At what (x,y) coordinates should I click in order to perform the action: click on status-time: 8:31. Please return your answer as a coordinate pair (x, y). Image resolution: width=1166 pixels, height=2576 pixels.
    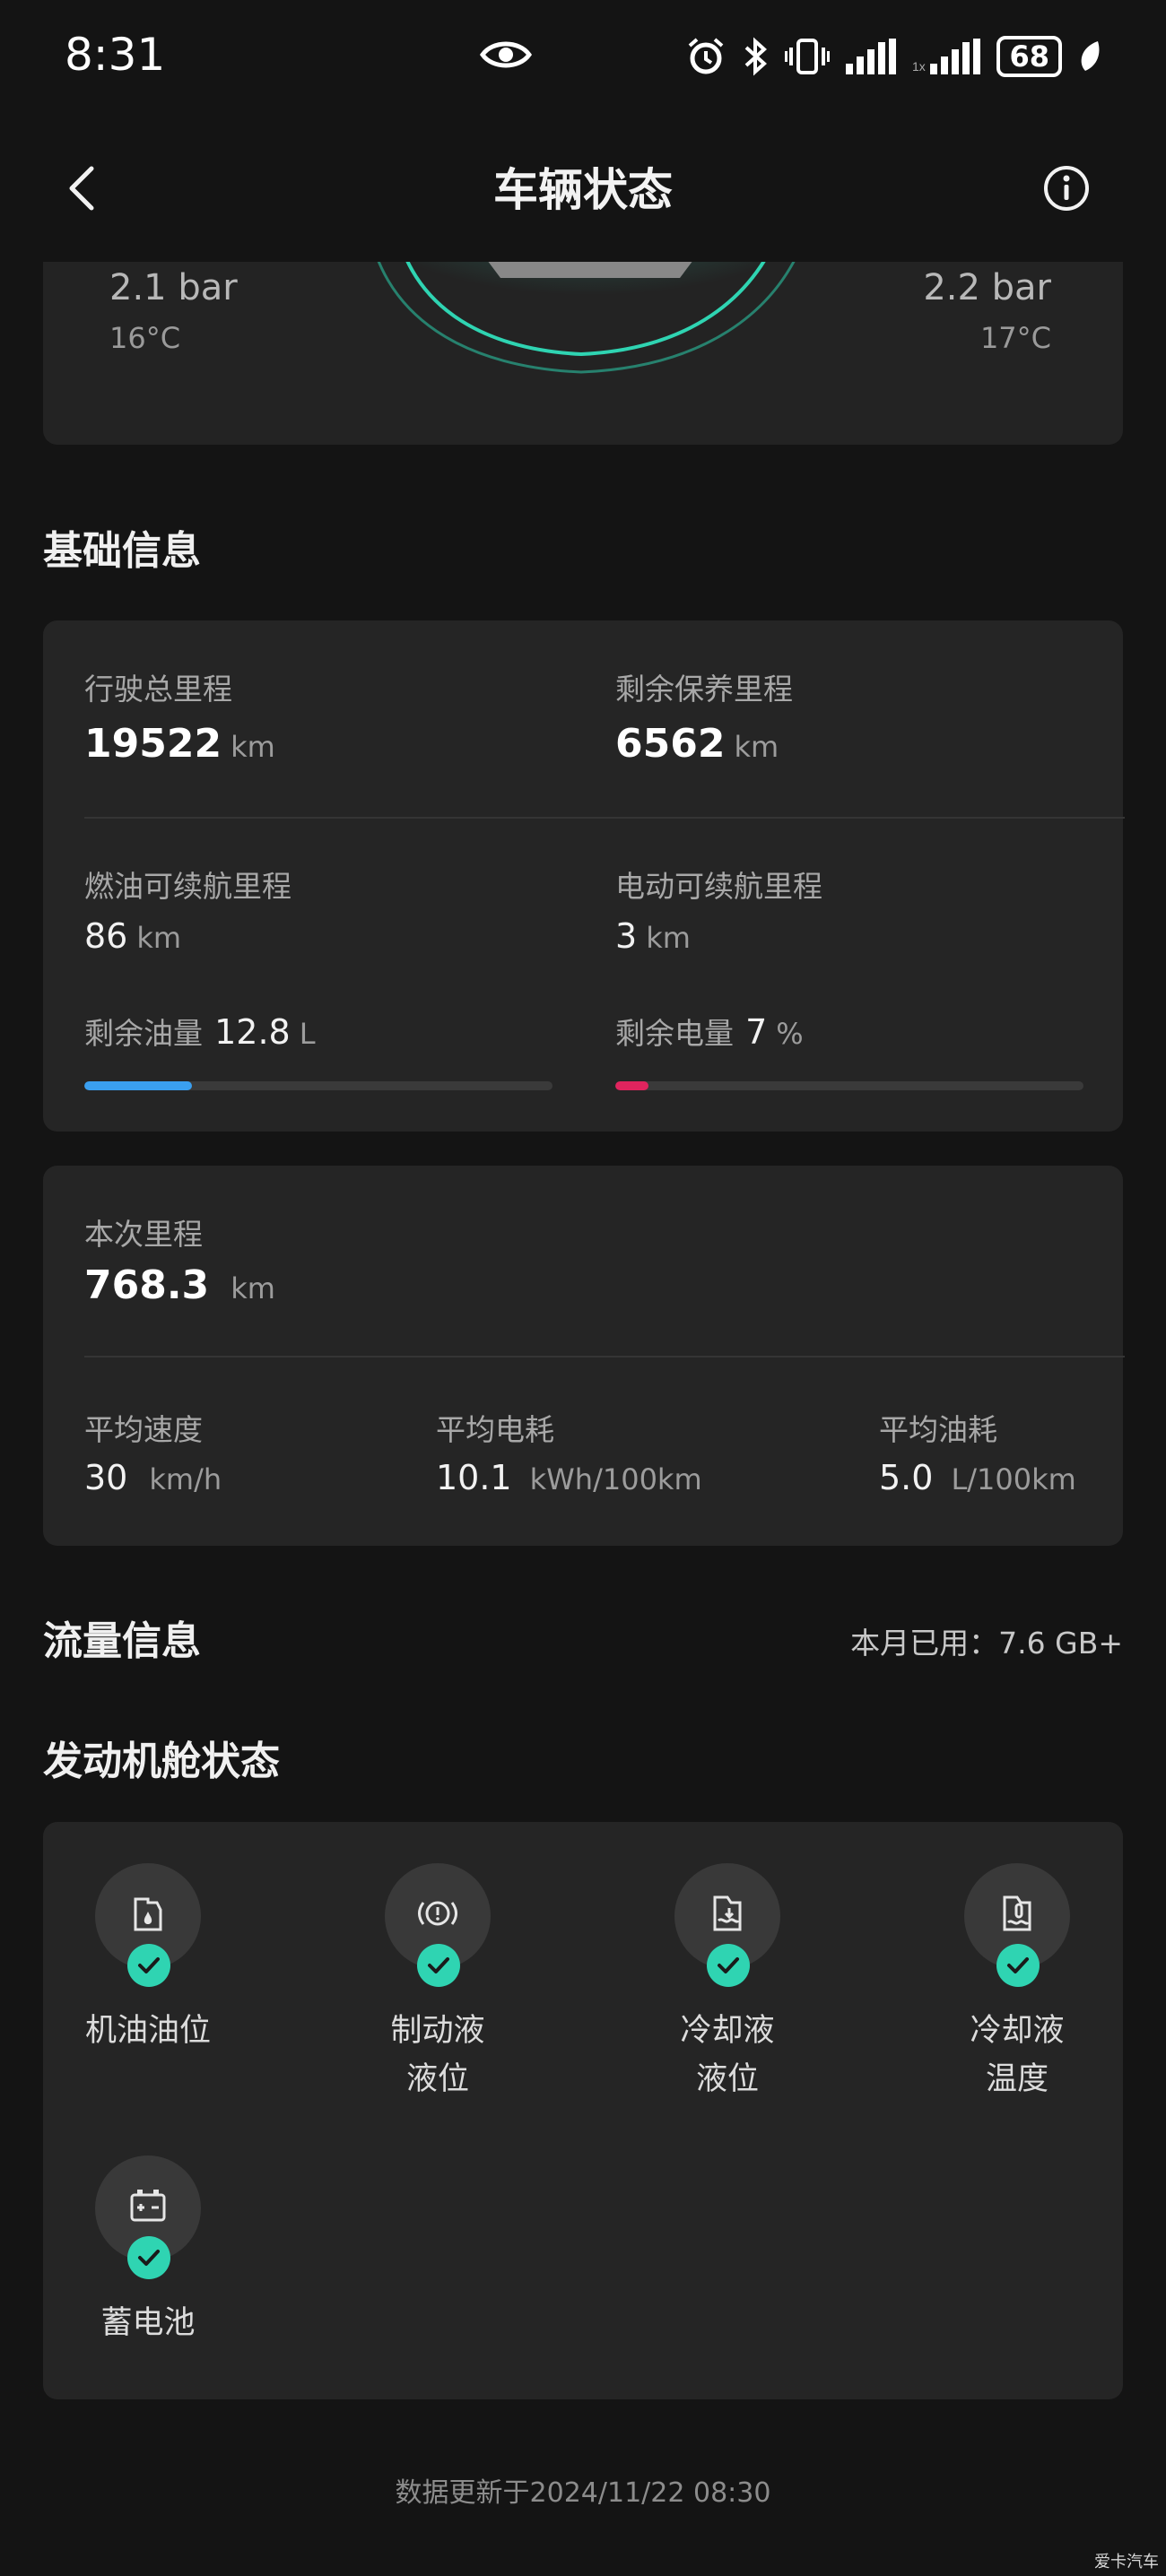
    Looking at the image, I should click on (115, 55).